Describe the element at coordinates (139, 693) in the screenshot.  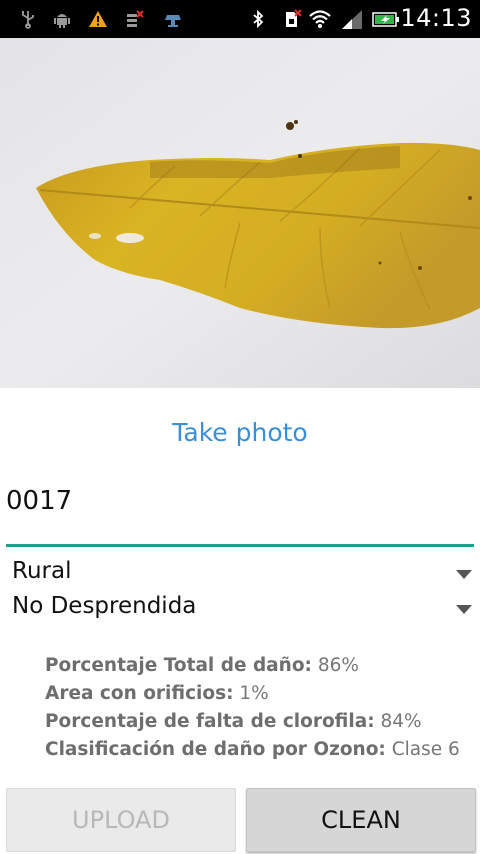
I see `result-label: Area con orificios:` at that location.